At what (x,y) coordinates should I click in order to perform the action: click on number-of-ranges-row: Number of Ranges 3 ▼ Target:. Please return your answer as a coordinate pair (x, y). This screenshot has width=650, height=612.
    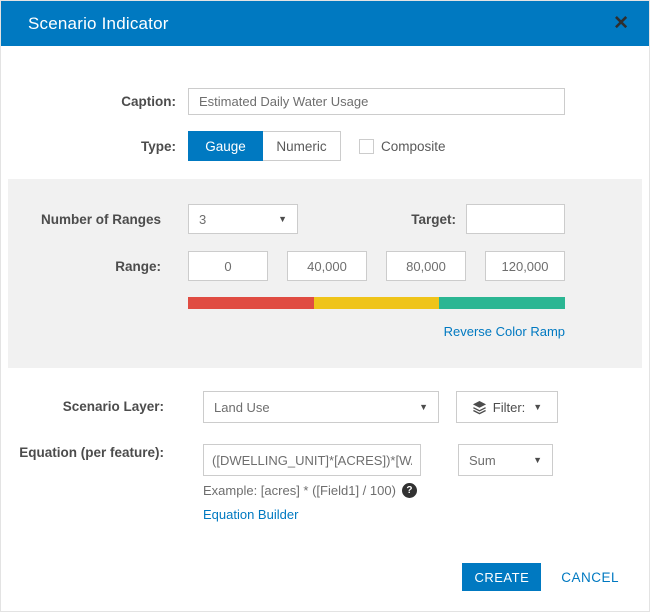
    Looking at the image, I should click on (325, 219).